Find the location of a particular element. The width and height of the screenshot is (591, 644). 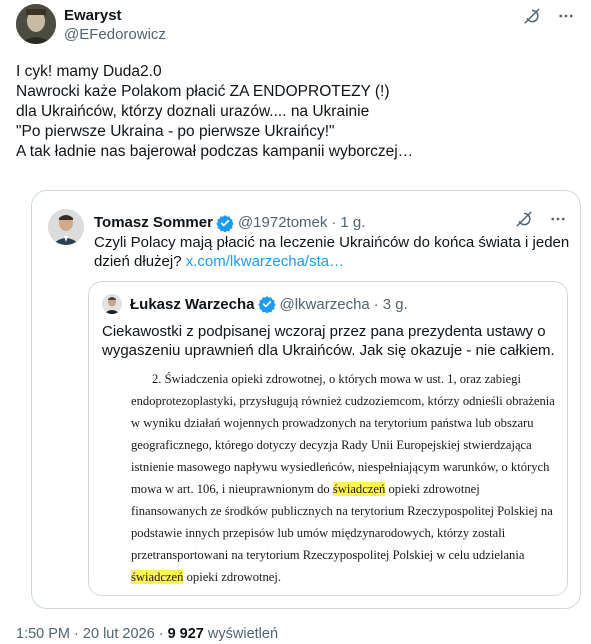

inner-author-name: Łukasz Warzecha is located at coordinates (192, 304).